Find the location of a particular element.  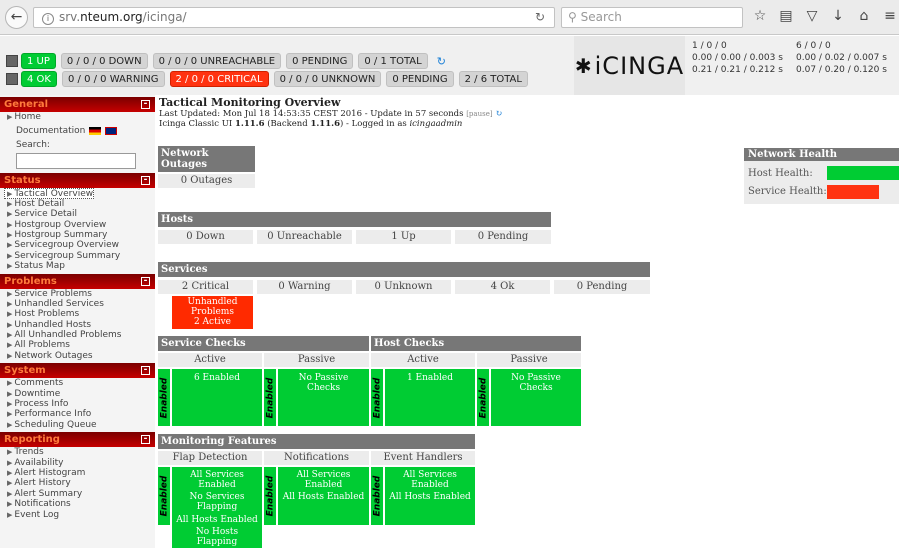

nav-unhandled-services: ▶ Unhandled Services is located at coordinates (77, 304).